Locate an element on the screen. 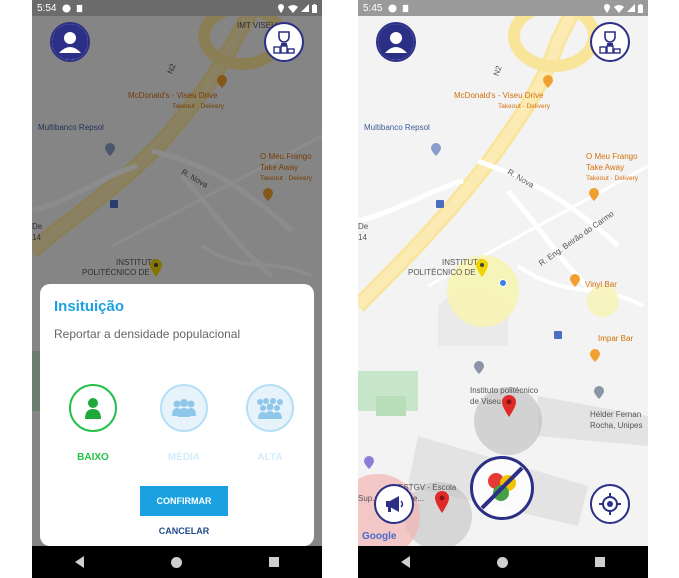  confirm-button: CONFIRMAR is located at coordinates (184, 501).